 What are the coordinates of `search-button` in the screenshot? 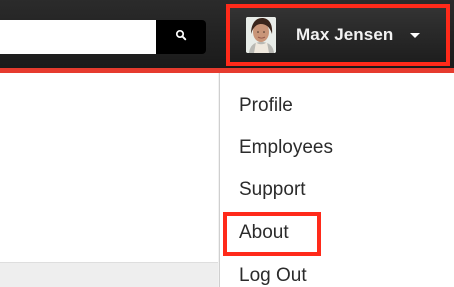 It's located at (181, 37).